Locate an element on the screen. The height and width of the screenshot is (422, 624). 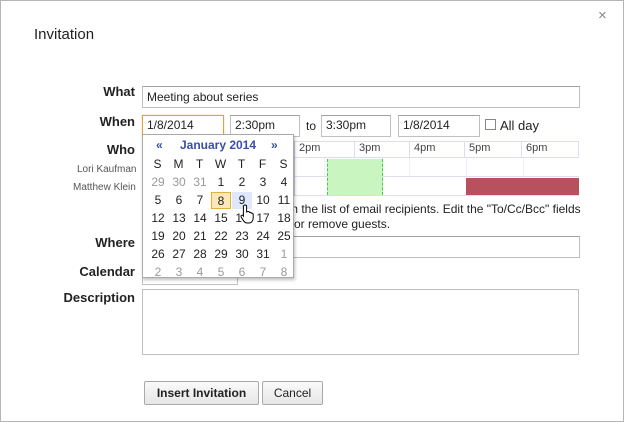
attendee-name: Matthew Klein is located at coordinates (104, 187).